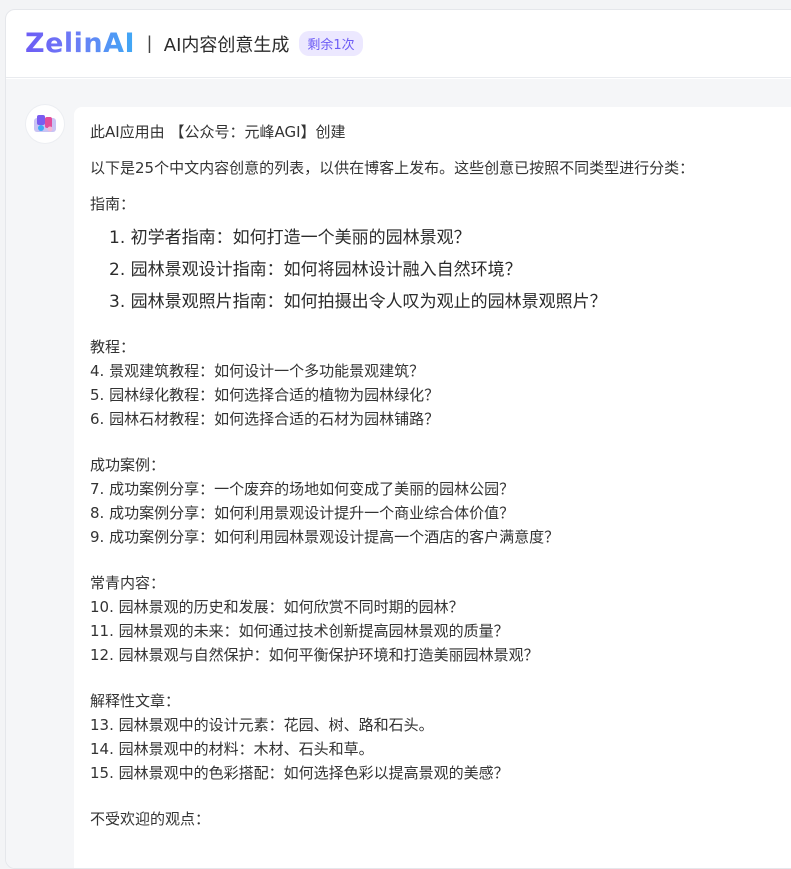 This screenshot has width=791, height=869. Describe the element at coordinates (299, 773) in the screenshot. I see `list-item: 15. 园林景观中的色彩搭配：如何选择色彩以提高景观的美感？` at that location.